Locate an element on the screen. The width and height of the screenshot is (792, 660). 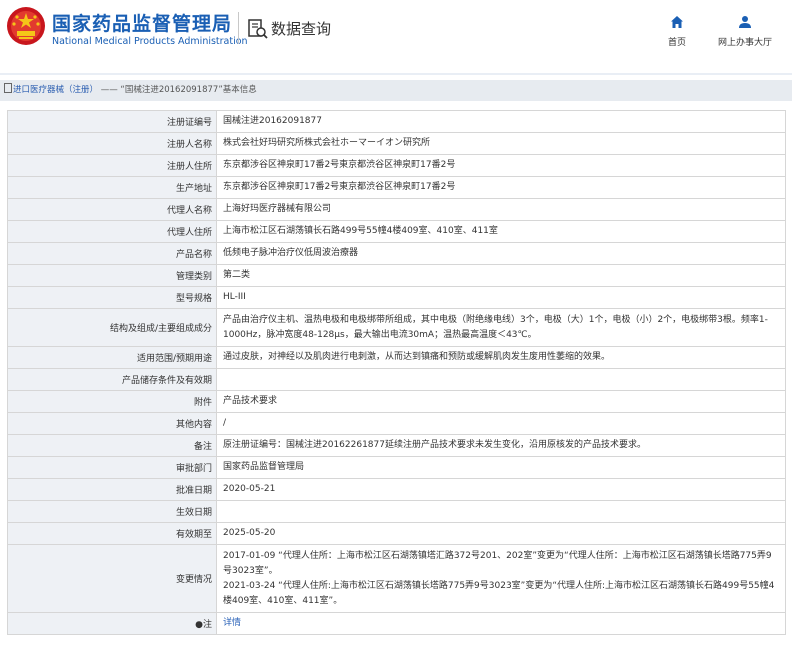
table-row: 代理人名称 上海好玛医疗器械有限公司 is located at coordinates (396, 209).